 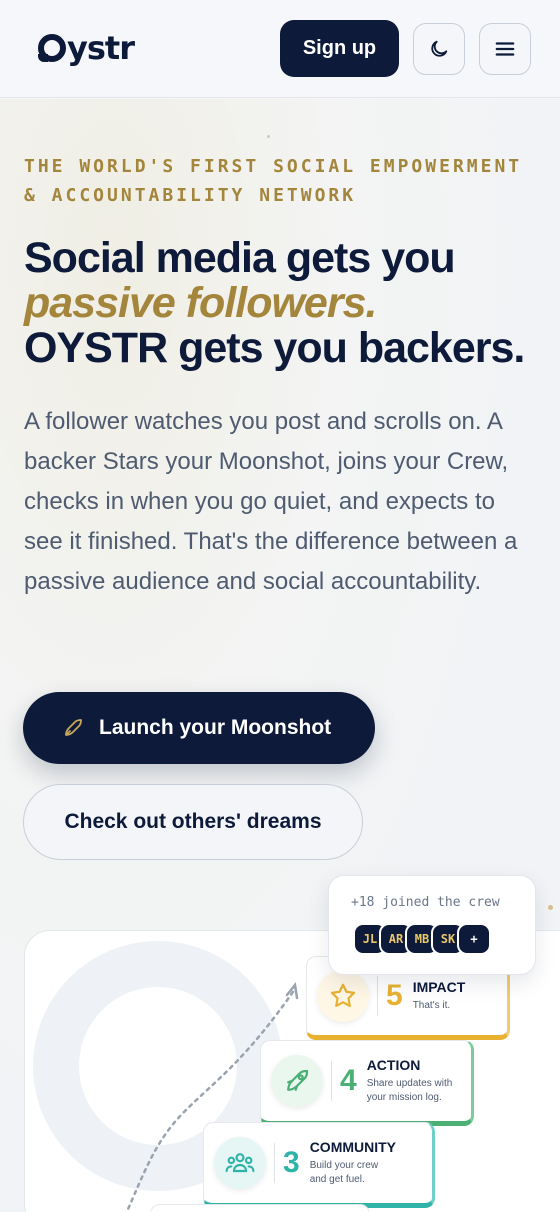 What do you see at coordinates (425, 902) in the screenshot?
I see `crew-count-label: +18 joined the crew` at bounding box center [425, 902].